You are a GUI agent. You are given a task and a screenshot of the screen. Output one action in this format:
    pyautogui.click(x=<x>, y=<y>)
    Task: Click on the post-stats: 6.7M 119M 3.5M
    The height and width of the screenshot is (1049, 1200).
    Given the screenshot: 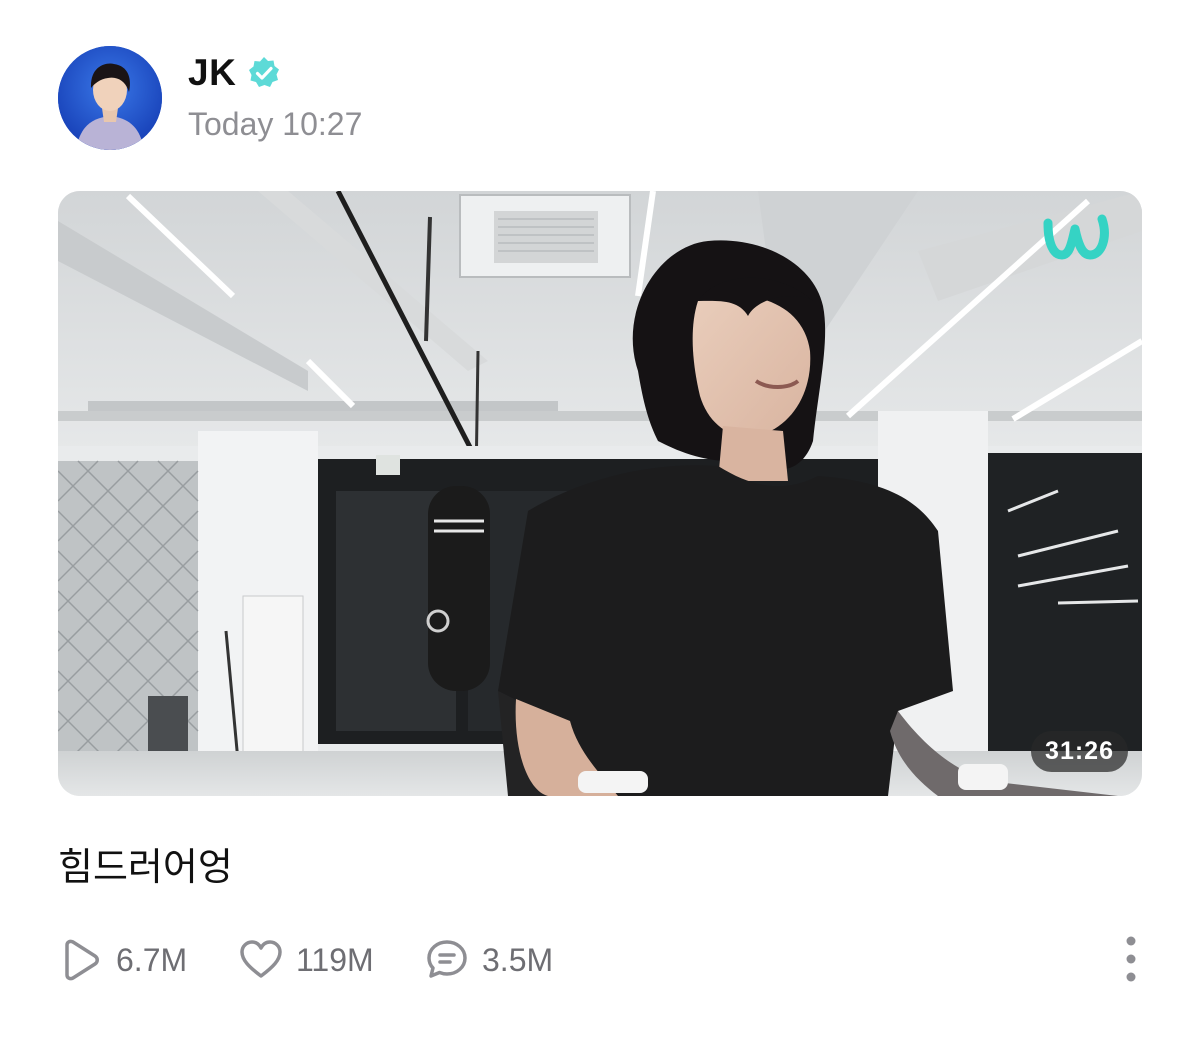 What is the action you would take?
    pyautogui.click(x=600, y=960)
    